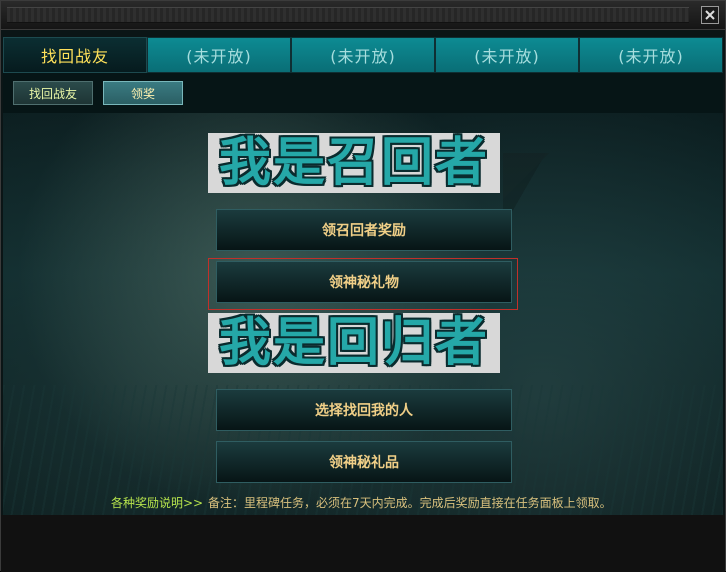 The image size is (726, 572). Describe the element at coordinates (363, 93) in the screenshot. I see `sub-navigation: 找回战友 领奖` at that location.